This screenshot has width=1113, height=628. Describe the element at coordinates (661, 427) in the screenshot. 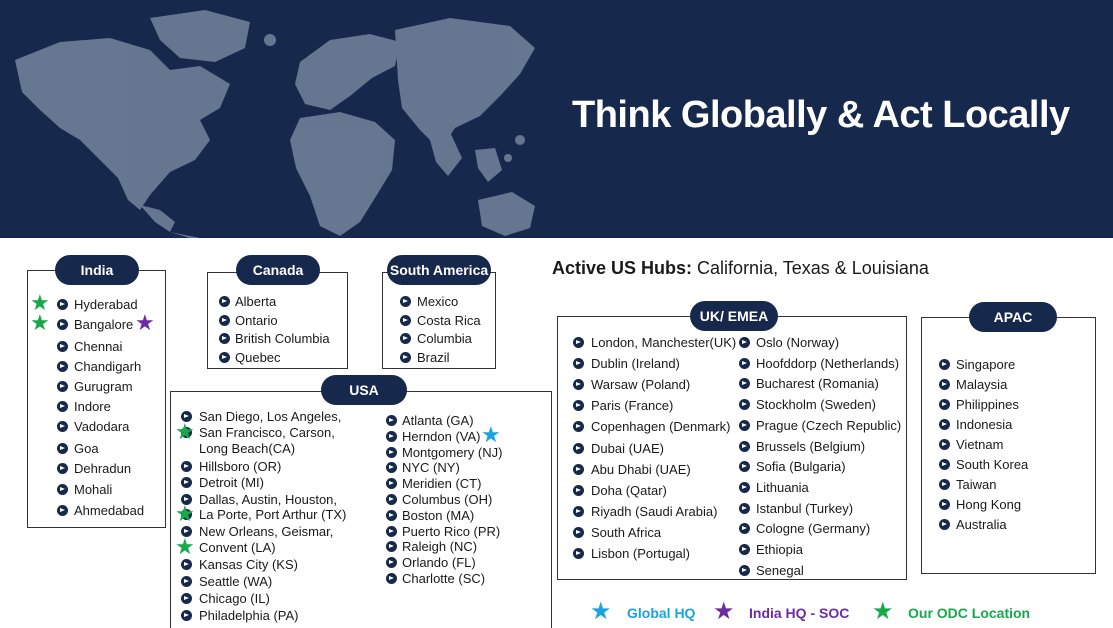

I see `emea-west-location-item: Copenhagen (Denmark)` at that location.